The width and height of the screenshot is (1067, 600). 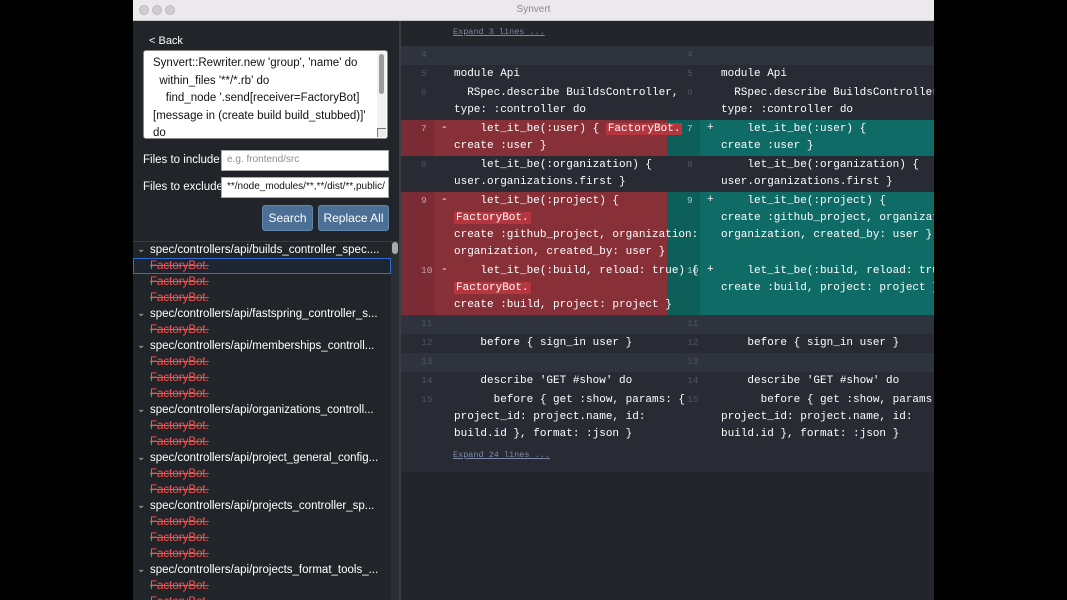 I want to click on code-fragment: organization, created_by: user }, so click(x=827, y=235).